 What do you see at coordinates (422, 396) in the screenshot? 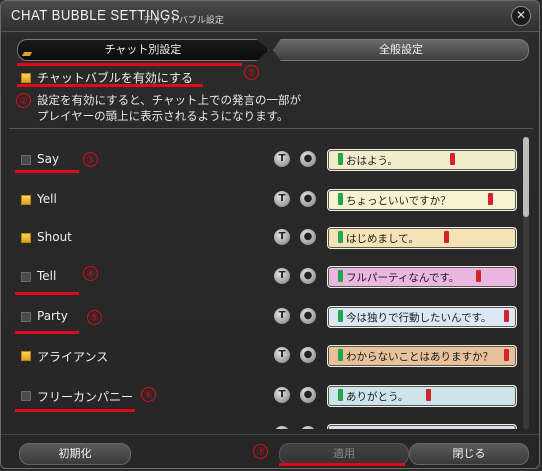
I see `bubble-preview: ありがとう。` at bounding box center [422, 396].